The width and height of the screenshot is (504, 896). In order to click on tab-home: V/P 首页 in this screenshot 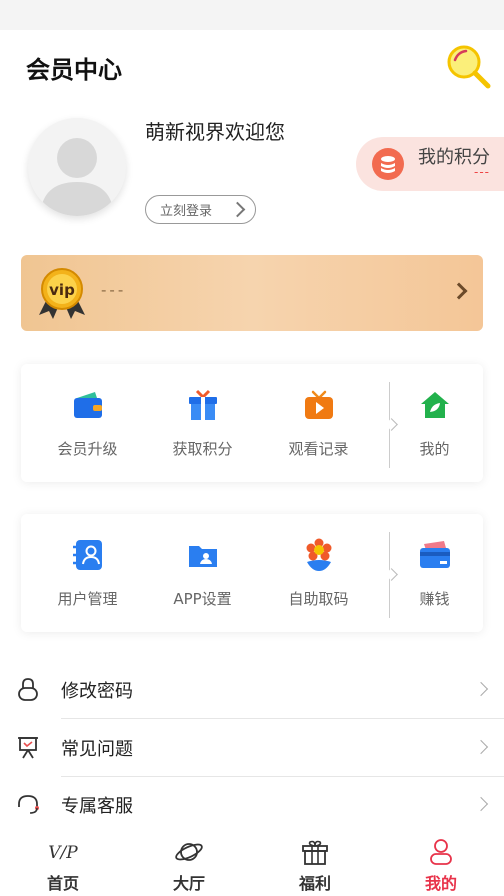, I will do `click(63, 862)`.